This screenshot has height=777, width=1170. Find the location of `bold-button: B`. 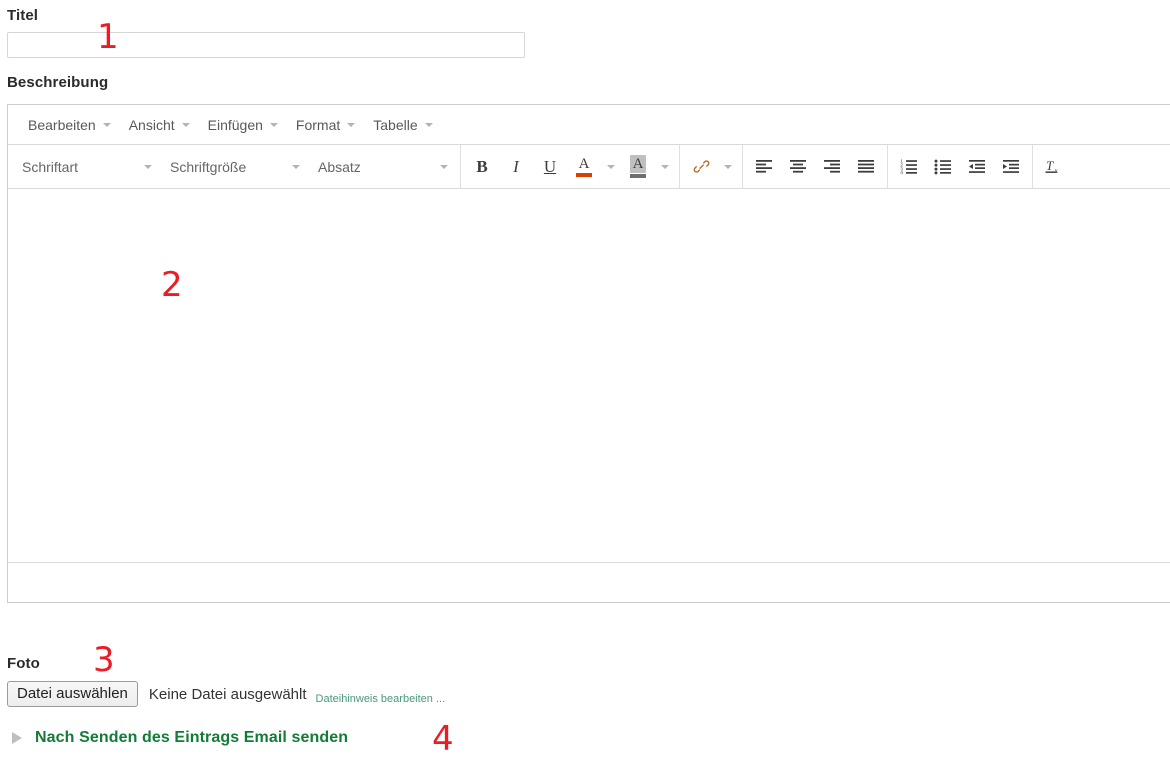

bold-button: B is located at coordinates (482, 167).